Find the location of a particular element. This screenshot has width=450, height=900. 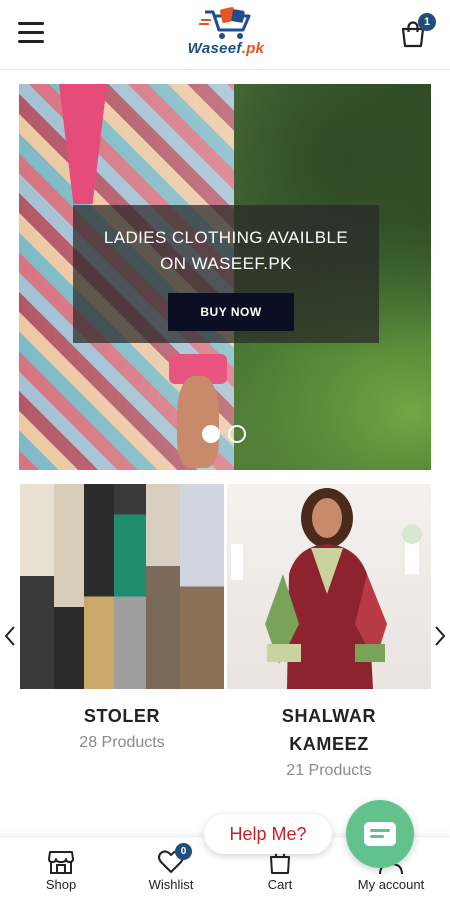

nav-shop: Shop is located at coordinates (61, 868).